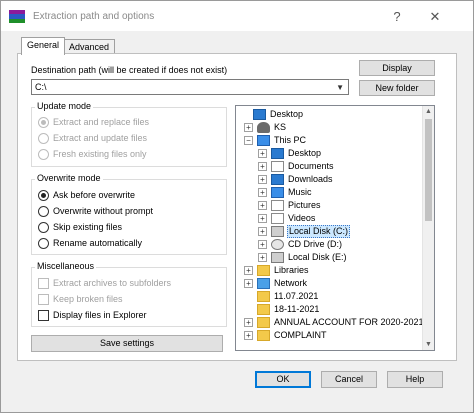 The width and height of the screenshot is (474, 413). What do you see at coordinates (263, 270) in the screenshot?
I see `libraries-icon` at bounding box center [263, 270].